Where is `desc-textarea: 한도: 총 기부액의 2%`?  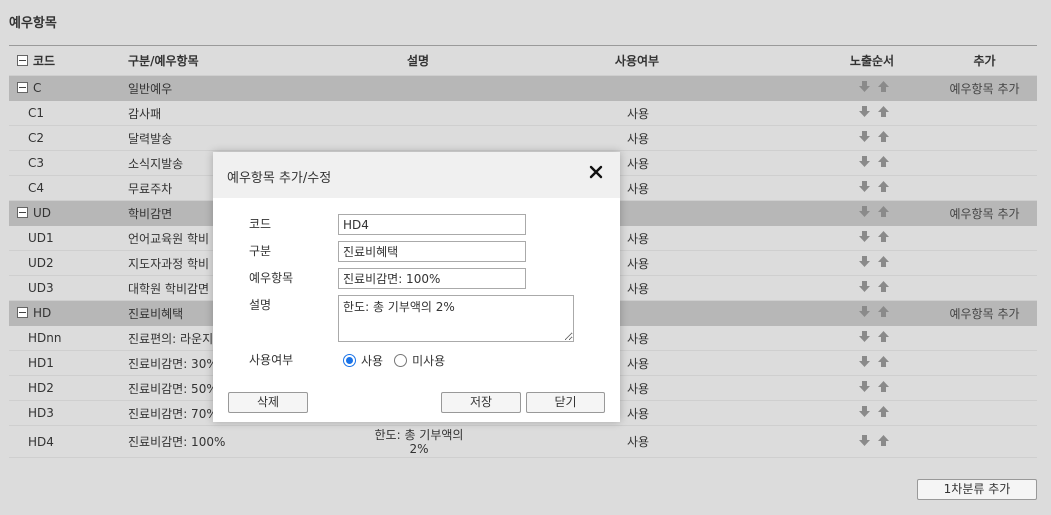
desc-textarea: 한도: 총 기부액의 2% is located at coordinates (456, 318).